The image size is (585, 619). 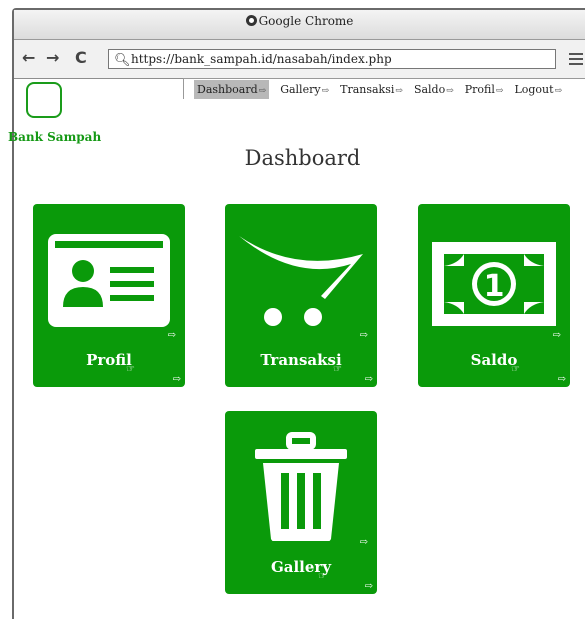 What do you see at coordinates (109, 360) in the screenshot?
I see `tile-label: Profil` at bounding box center [109, 360].